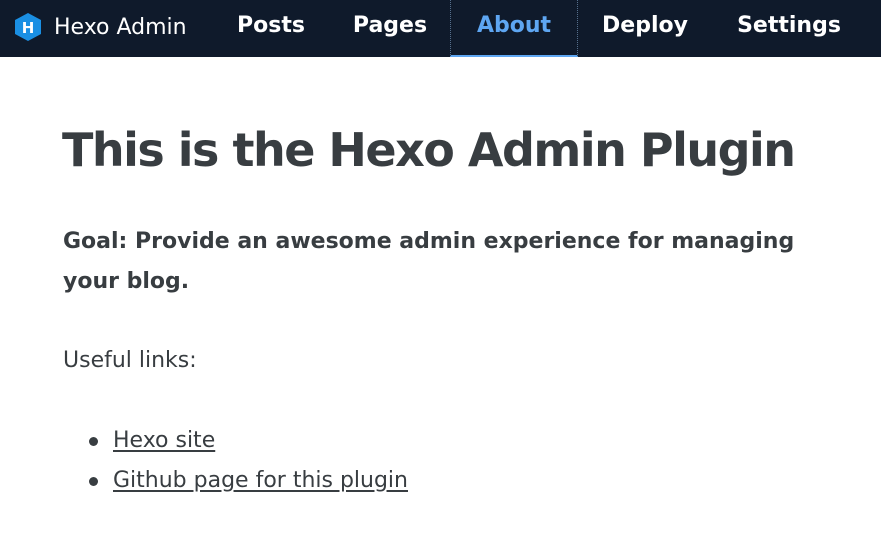  Describe the element at coordinates (645, 27) in the screenshot. I see `nav-deploy: Deploy` at that location.